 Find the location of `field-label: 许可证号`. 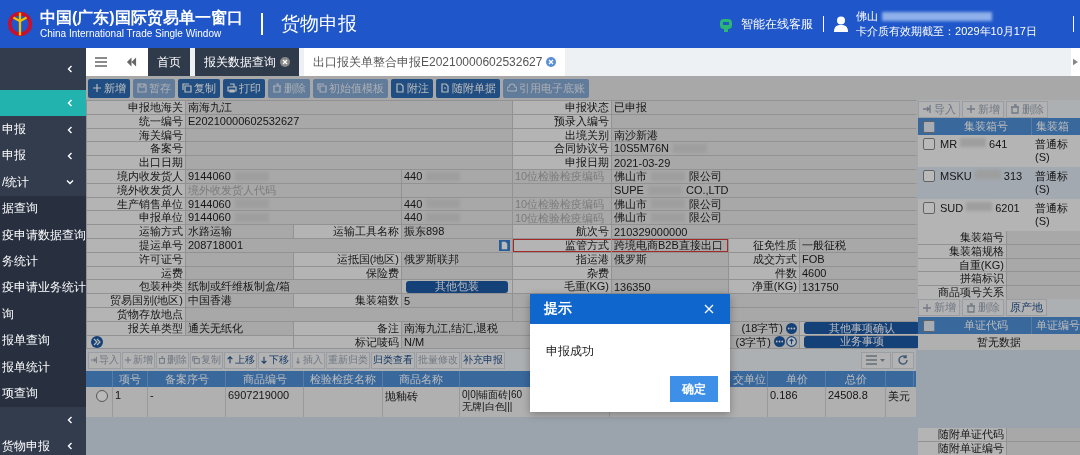

field-label: 许可证号 is located at coordinates (136, 259).